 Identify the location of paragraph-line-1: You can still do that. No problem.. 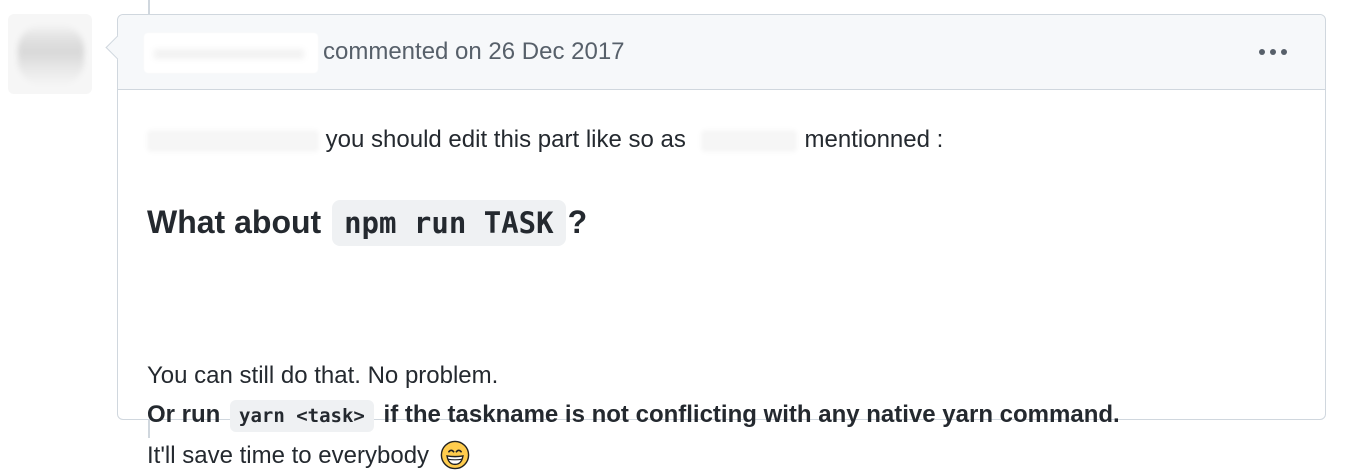
(323, 375).